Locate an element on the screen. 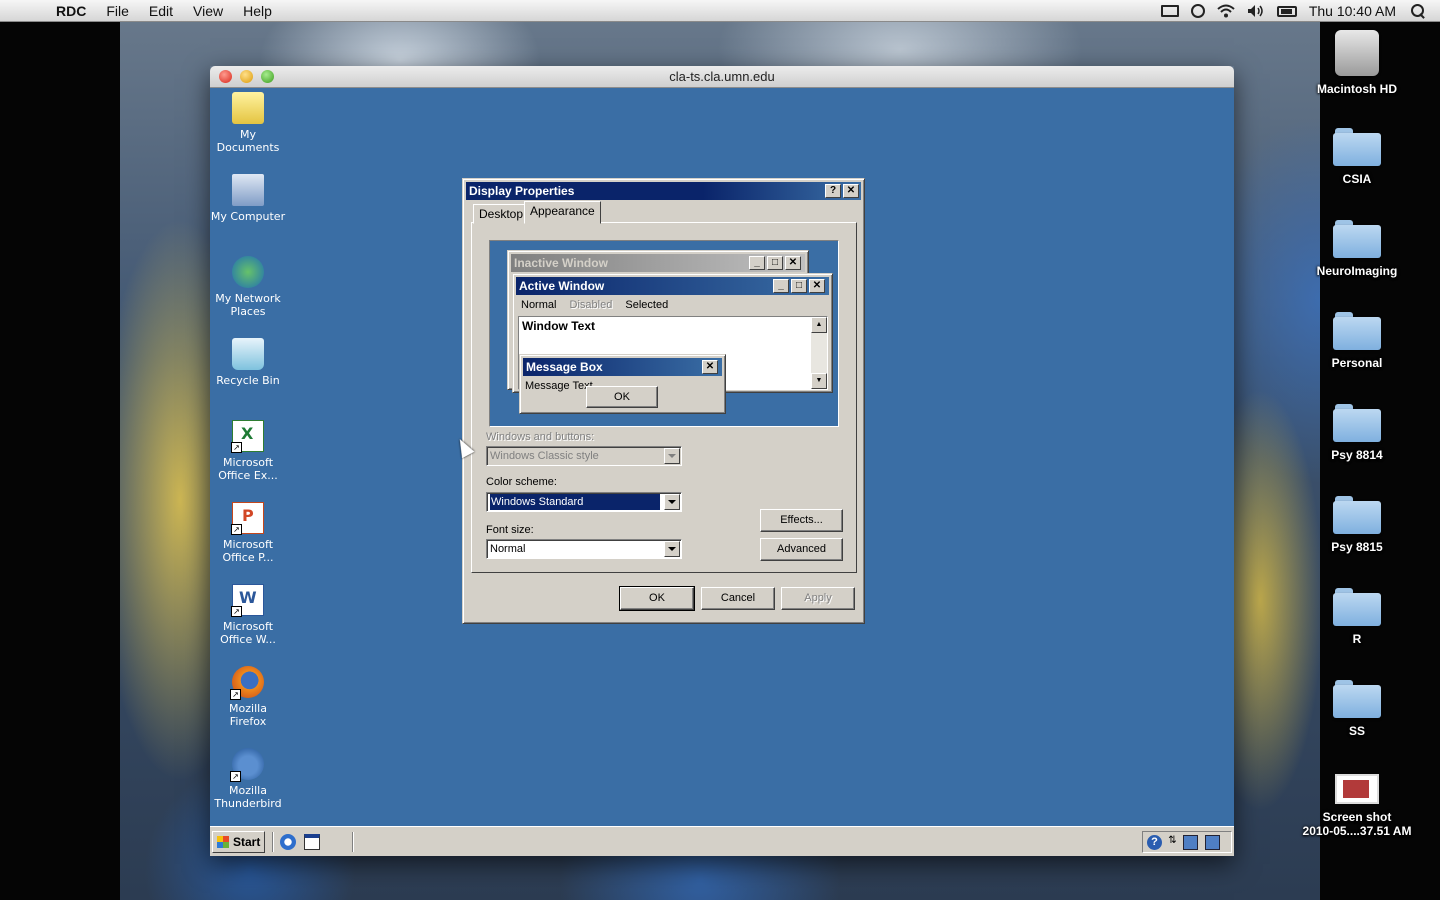 The image size is (1440, 900). mac-icon-label: NeuroImaging is located at coordinates (1357, 271).